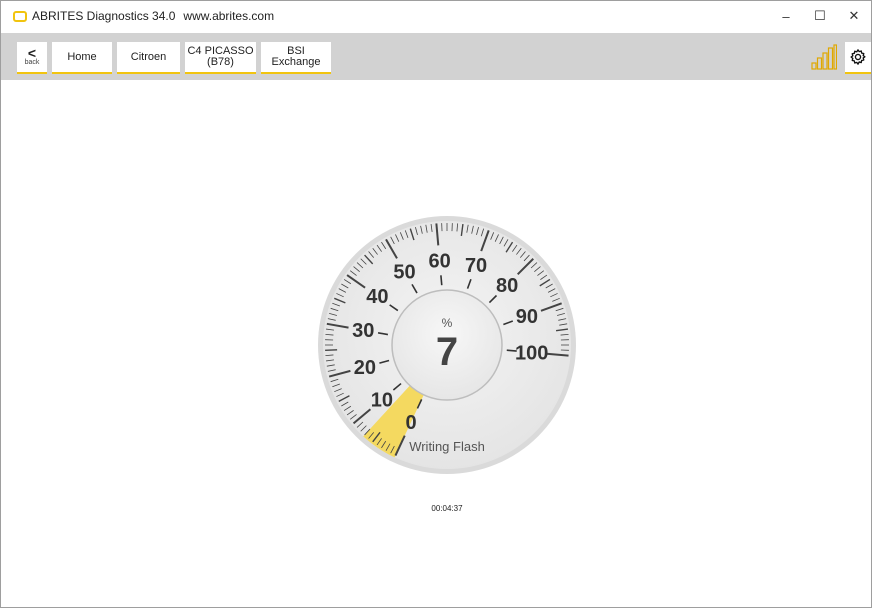 Image resolution: width=872 pixels, height=608 pixels. I want to click on breadcrumb-label-line2: (B78), so click(220, 62).